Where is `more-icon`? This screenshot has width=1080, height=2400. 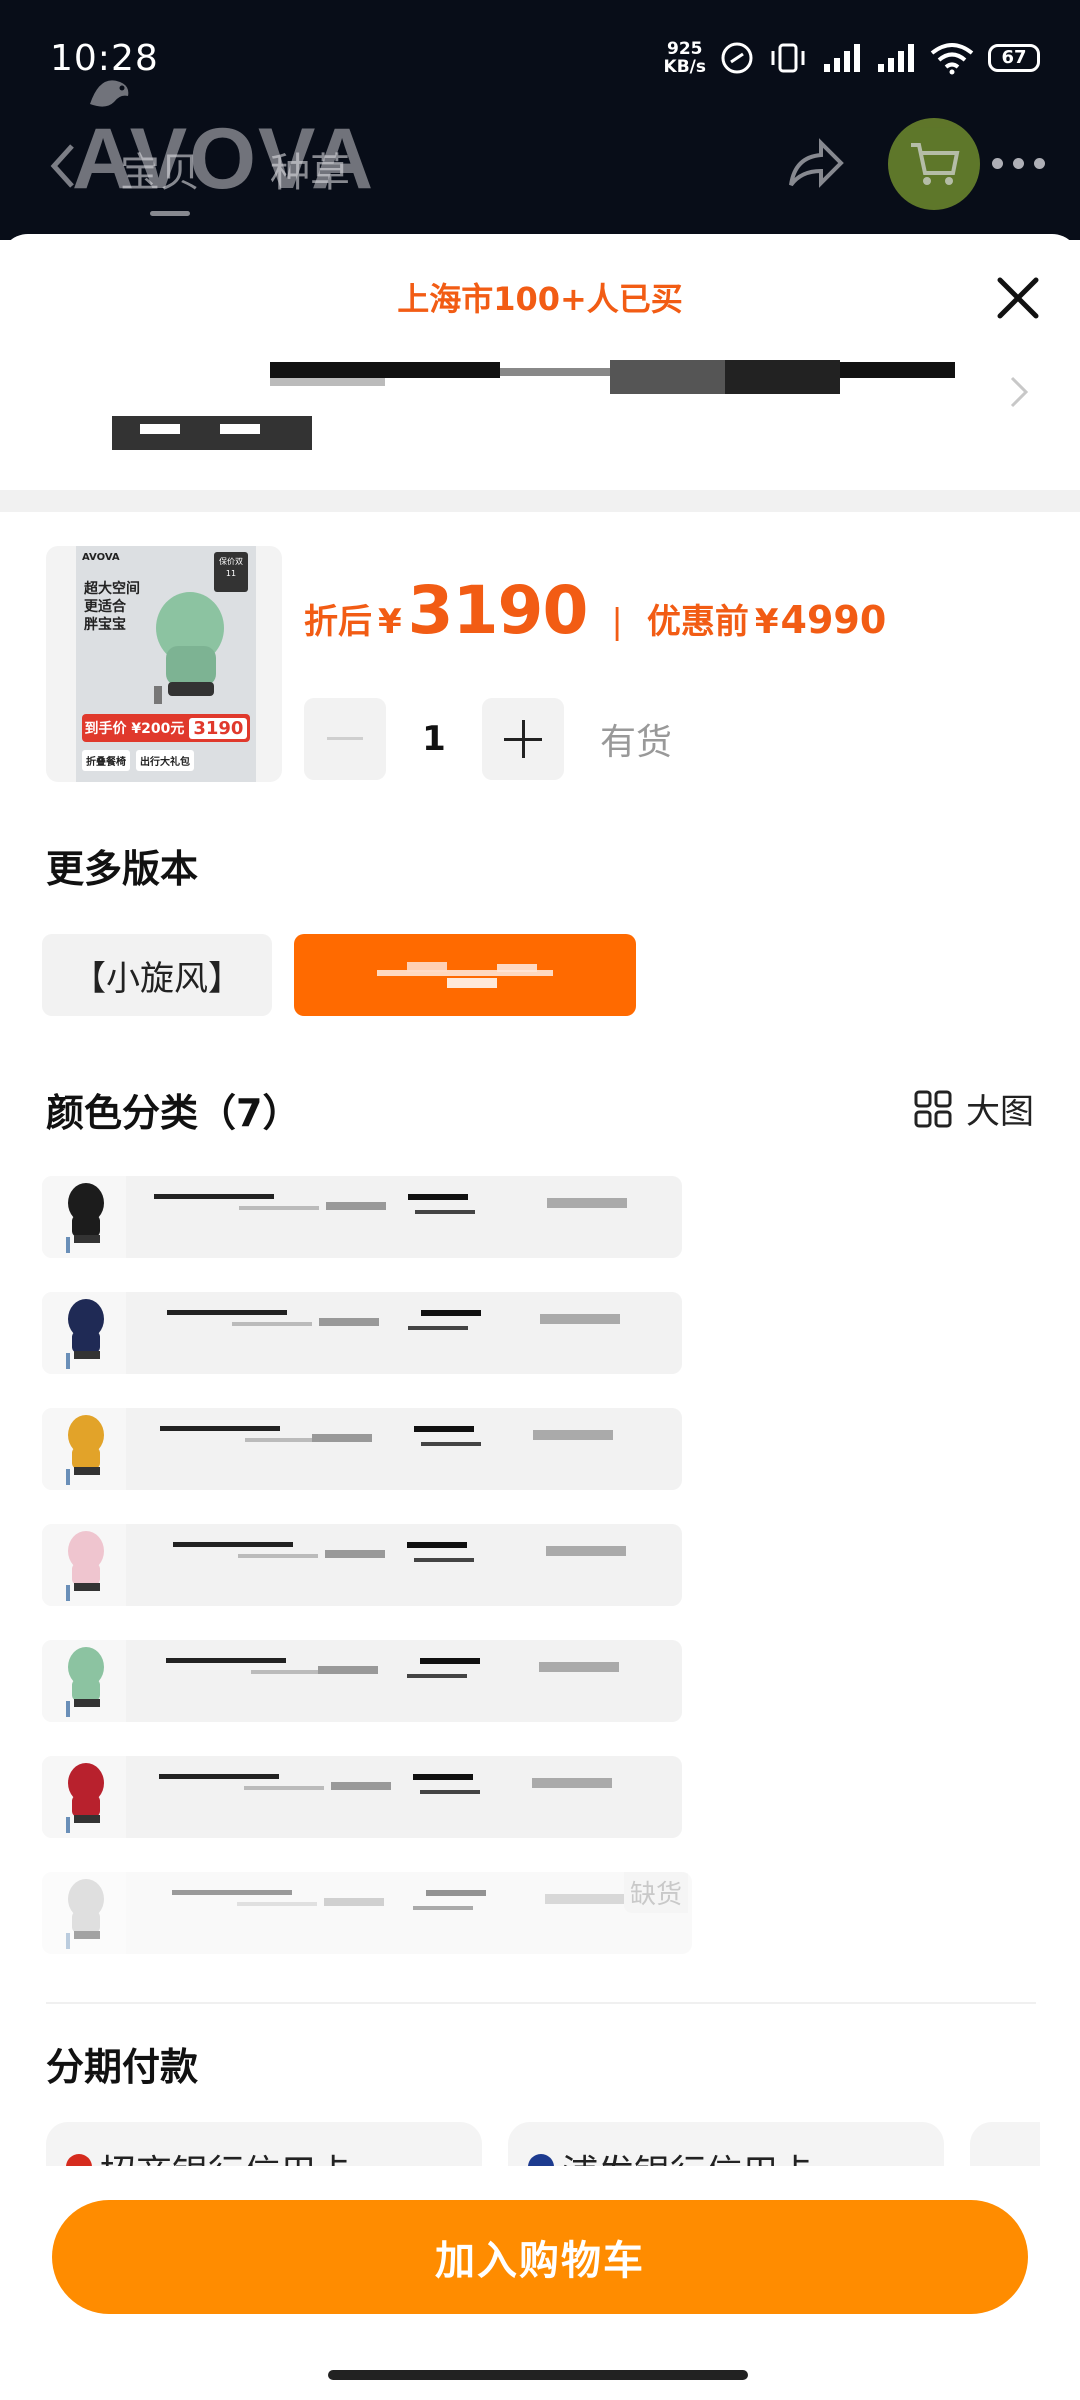 more-icon is located at coordinates (1018, 163).